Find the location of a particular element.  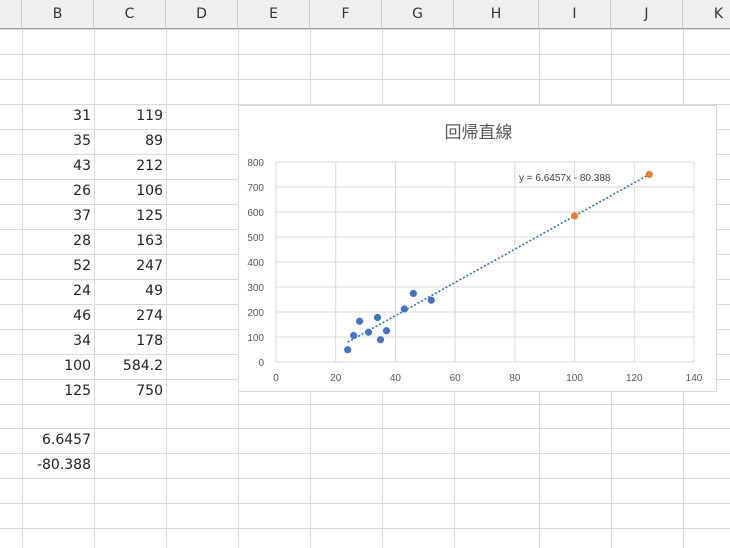

cell-b: 52 is located at coordinates (58, 266).